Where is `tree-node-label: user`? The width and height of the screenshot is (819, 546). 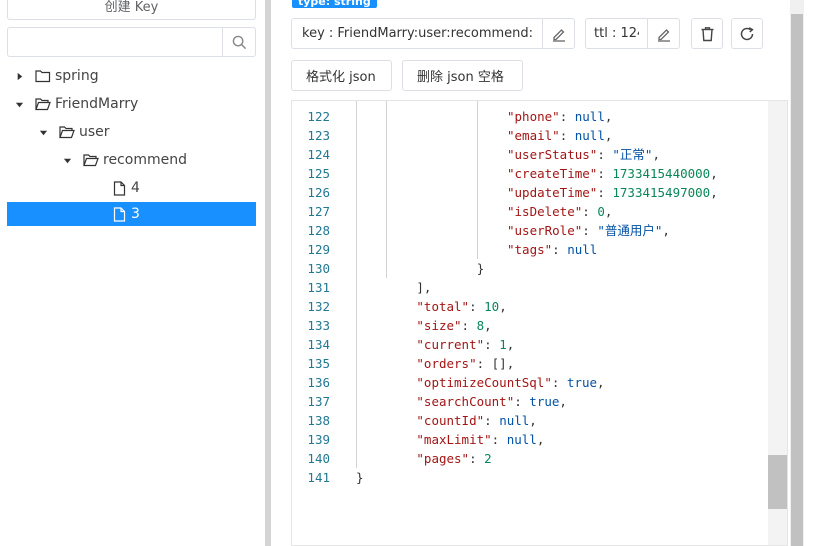 tree-node-label: user is located at coordinates (94, 132).